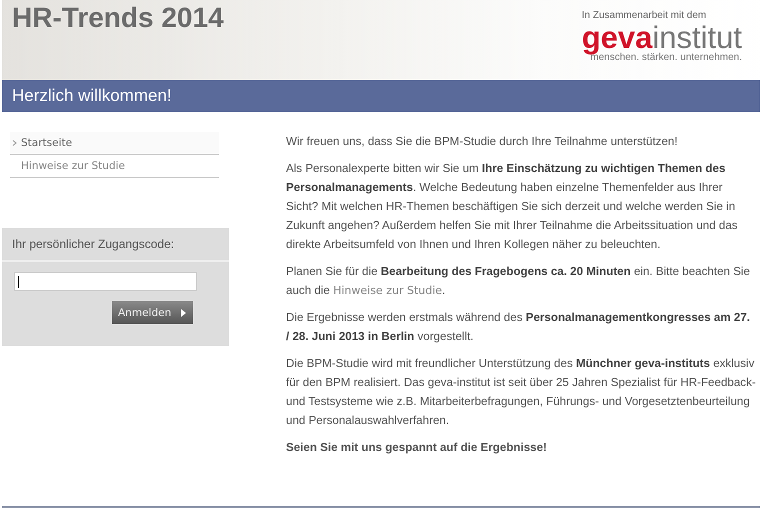 The height and width of the screenshot is (508, 762). Describe the element at coordinates (518, 281) in the screenshot. I see `paragraph: Planen Sie für die Bearbeitung des Fragebogens ca. 20 Minuten ein. Bitte beachten Sie auch die Hinweise zur Studie.` at that location.